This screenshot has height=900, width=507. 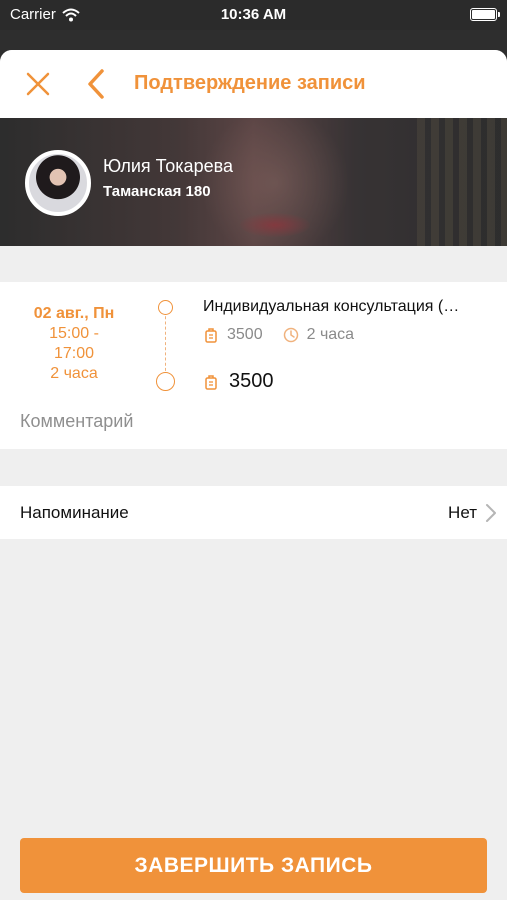 I want to click on service-price: 3500, so click(x=245, y=334).